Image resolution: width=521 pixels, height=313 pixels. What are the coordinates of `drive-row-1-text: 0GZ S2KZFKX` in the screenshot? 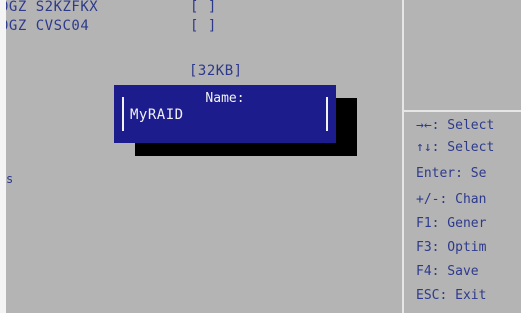 It's located at (52, 7).